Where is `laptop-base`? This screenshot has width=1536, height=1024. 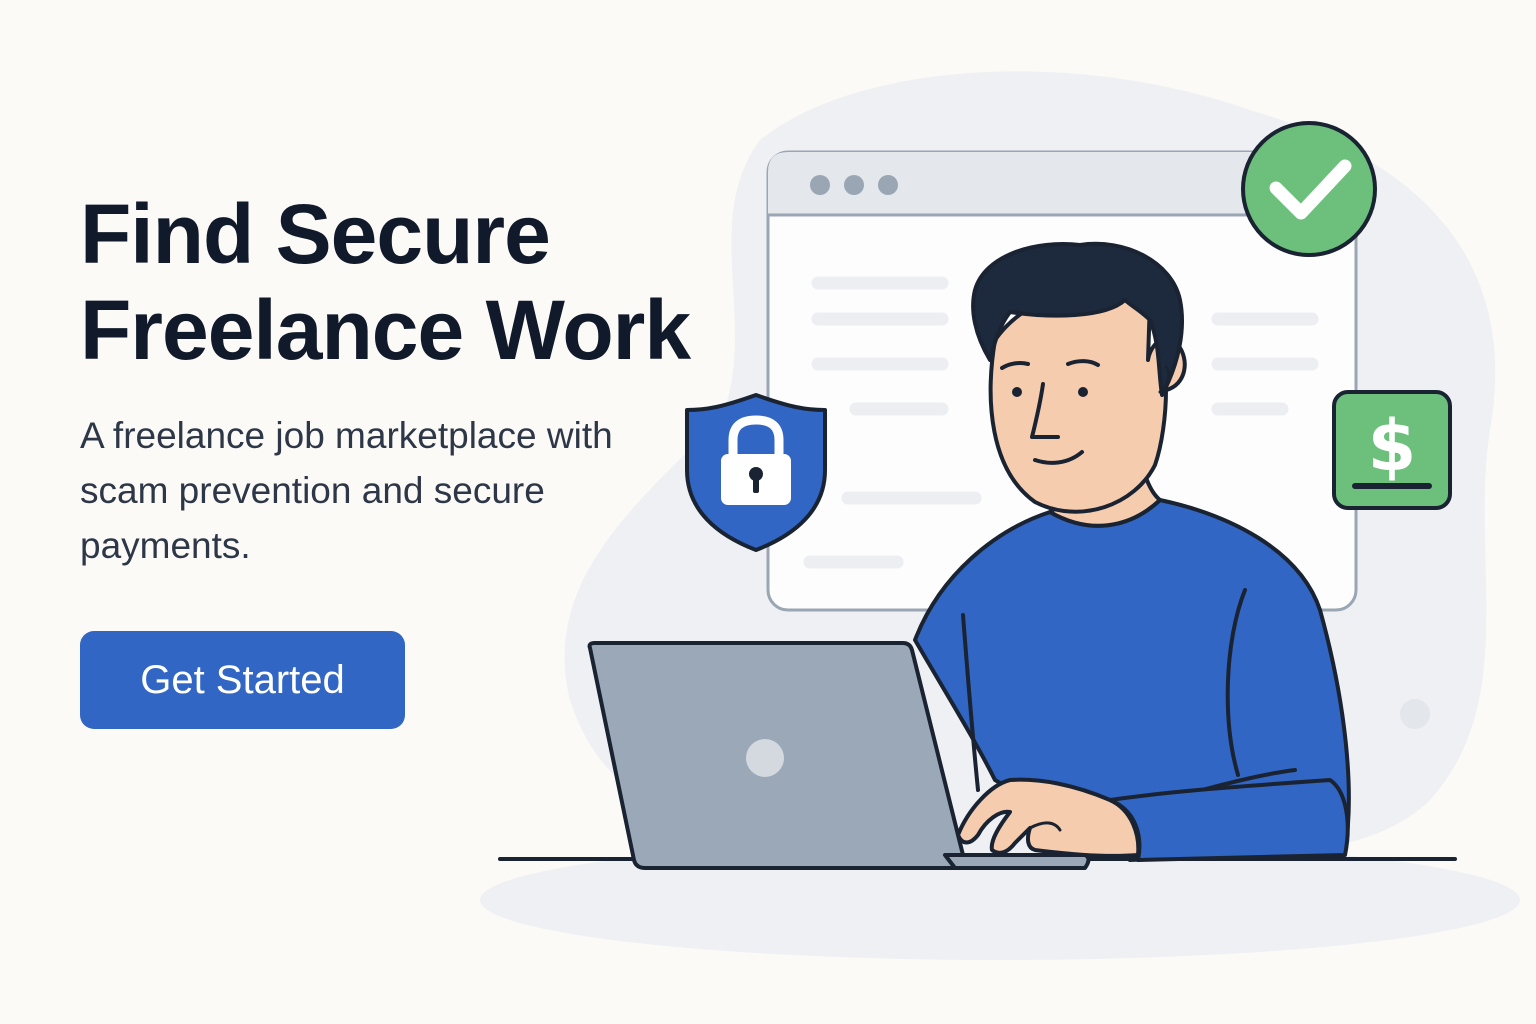
laptop-base is located at coordinates (1017, 861).